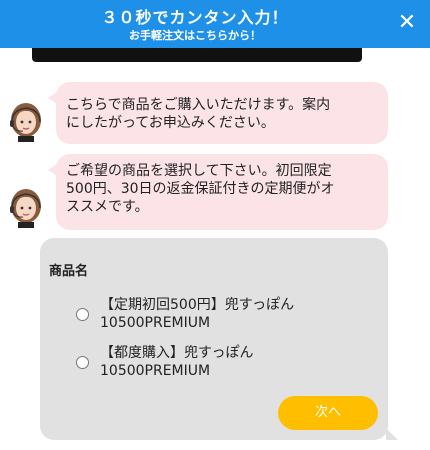 The height and width of the screenshot is (450, 430). What do you see at coordinates (197, 305) in the screenshot?
I see `product-option-name: 【定期初回500円】兜すっぽん` at bounding box center [197, 305].